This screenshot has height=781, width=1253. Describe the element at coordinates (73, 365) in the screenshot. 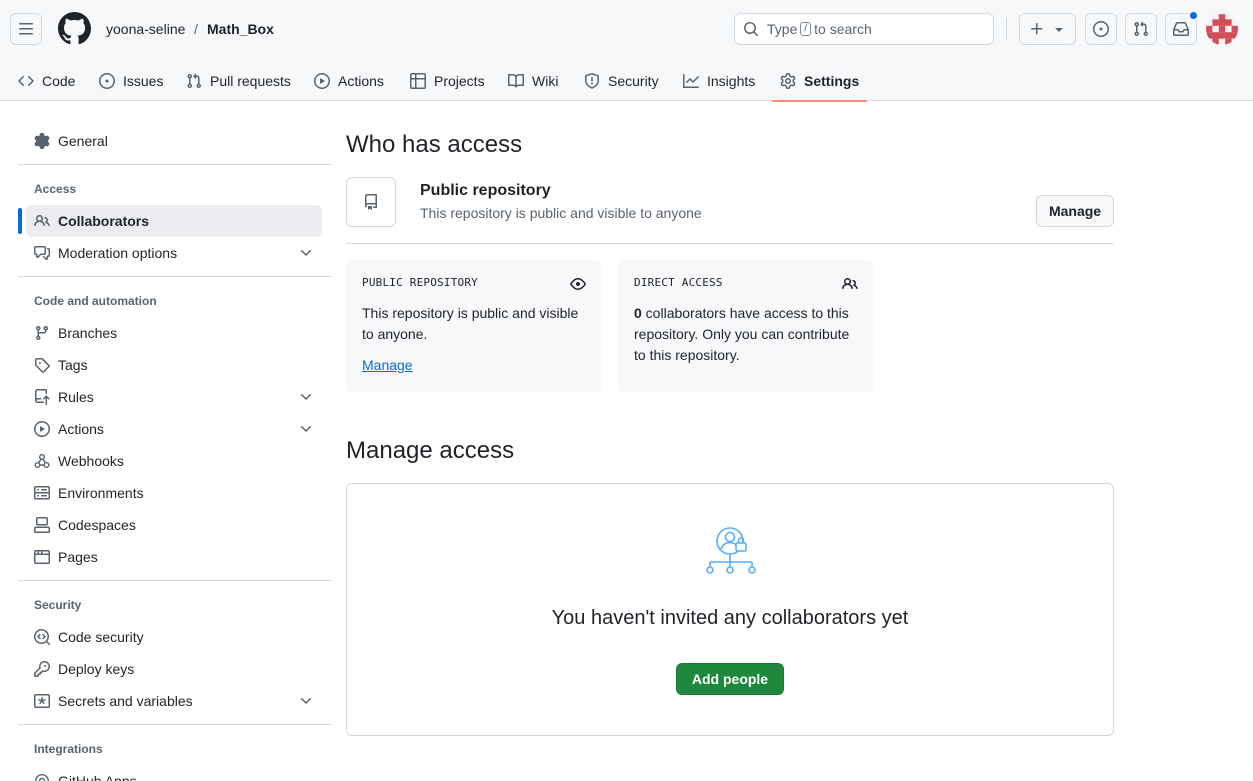

I see `sidebar-item-label: Tags` at that location.